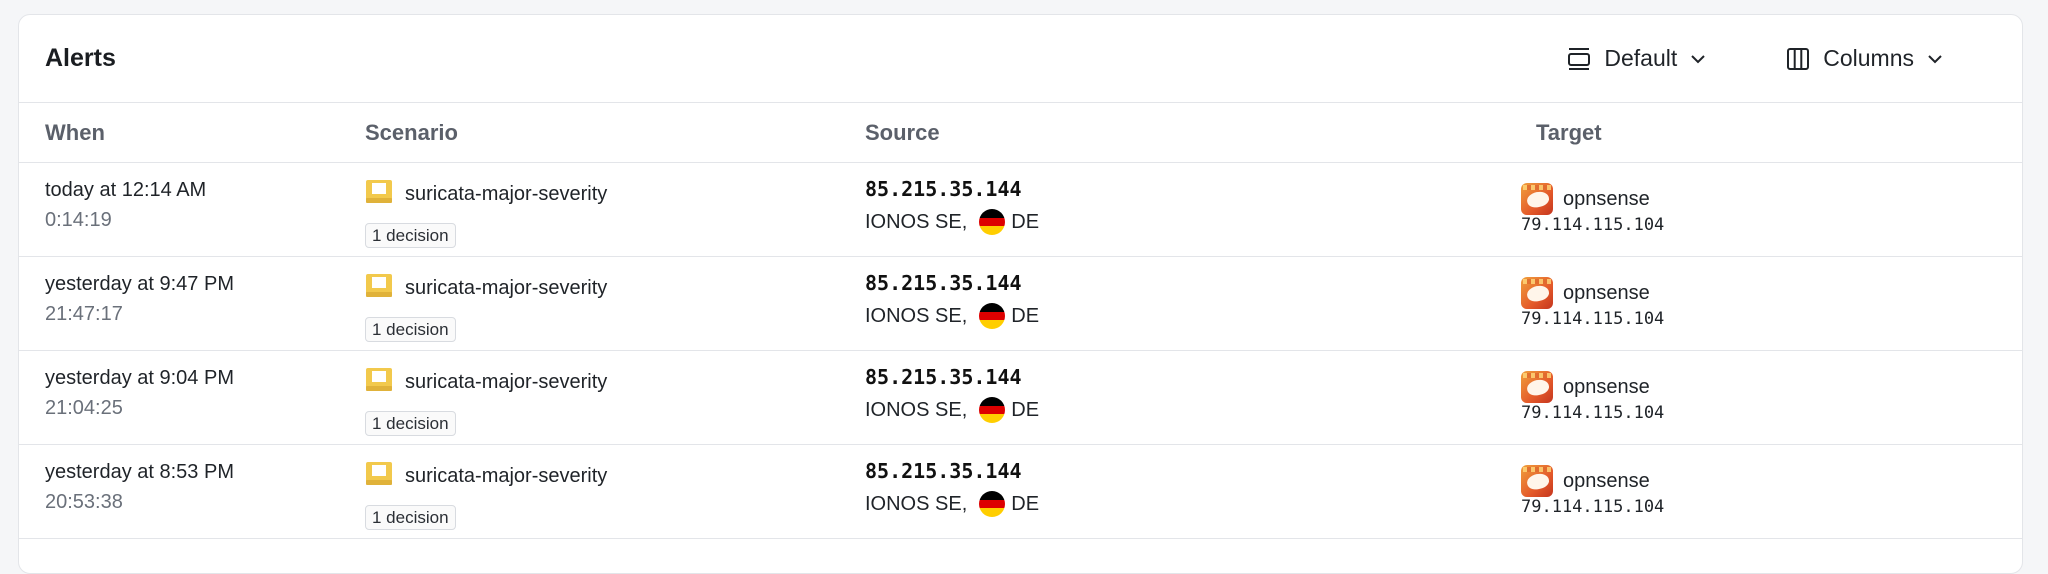 The width and height of the screenshot is (2048, 574). I want to click on when-time: 21:04:25, so click(84, 408).